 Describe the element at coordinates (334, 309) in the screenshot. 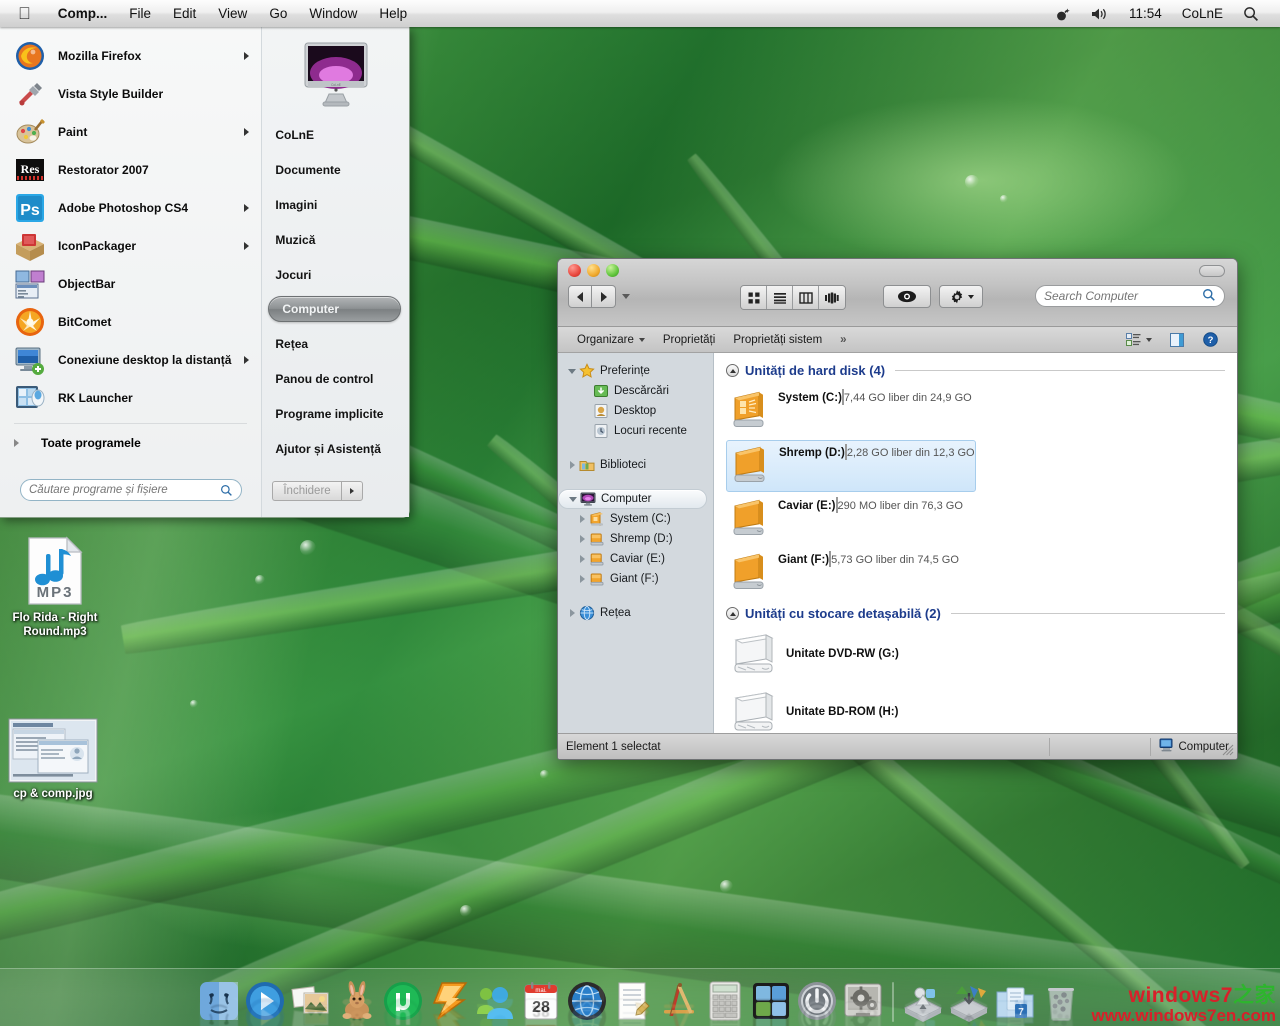

I see `start-menu-place-computer: Computer` at that location.